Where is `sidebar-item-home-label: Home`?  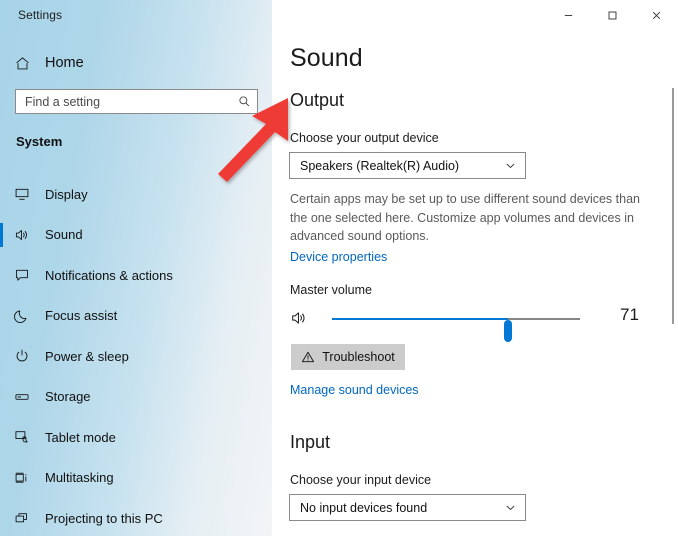 sidebar-item-home-label: Home is located at coordinates (64, 63).